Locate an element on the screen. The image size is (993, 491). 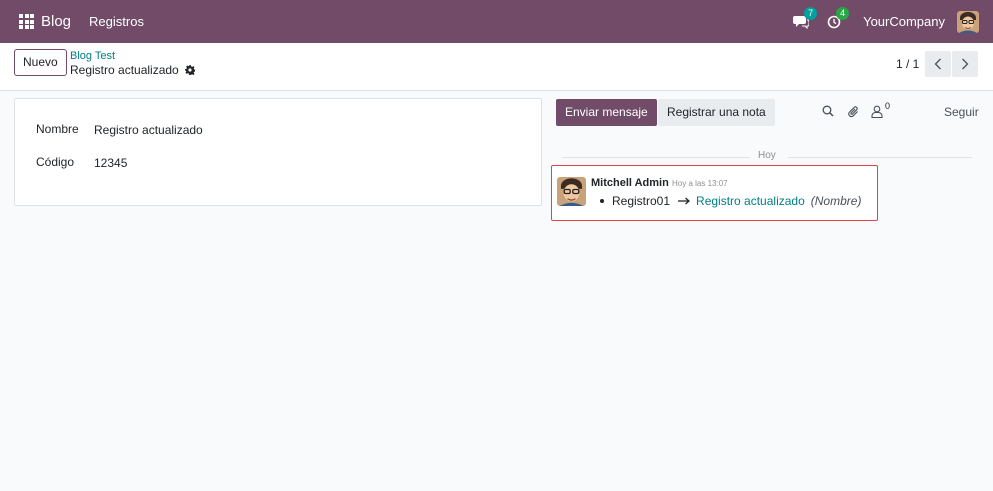
old-value: Registro01 is located at coordinates (641, 201).